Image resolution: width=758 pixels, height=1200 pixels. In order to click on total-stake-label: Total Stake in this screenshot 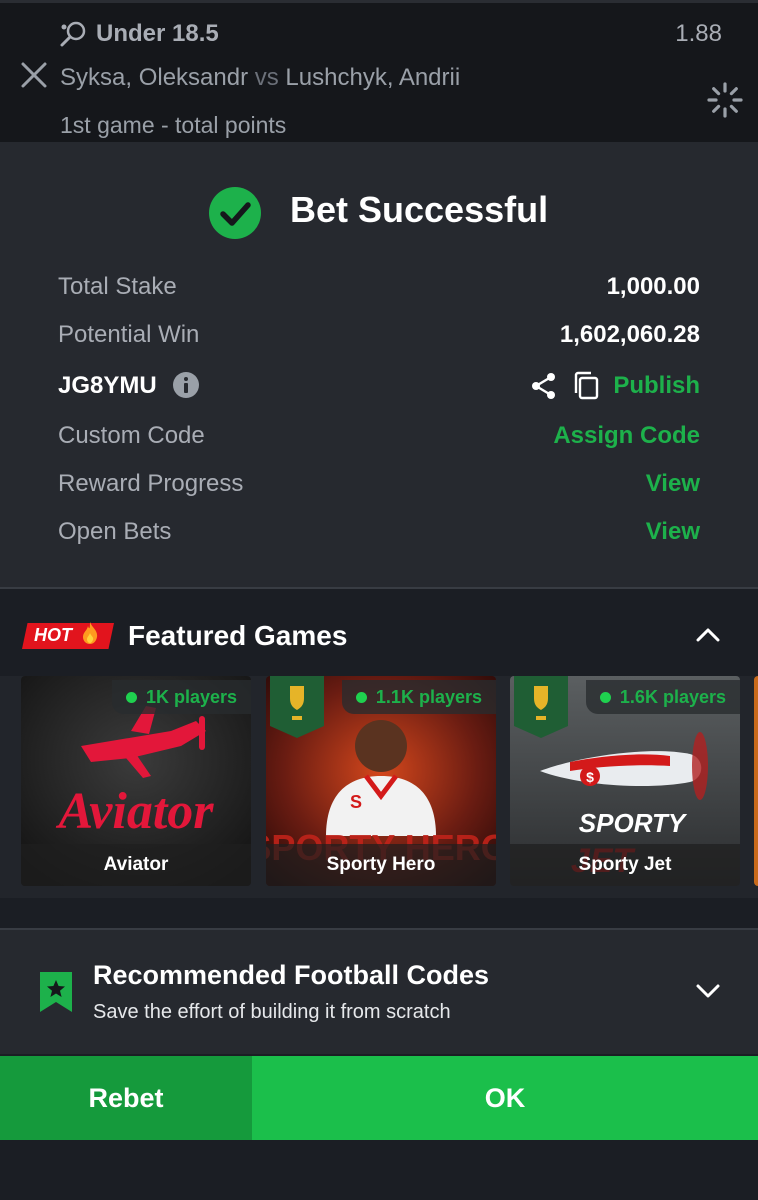, I will do `click(117, 286)`.